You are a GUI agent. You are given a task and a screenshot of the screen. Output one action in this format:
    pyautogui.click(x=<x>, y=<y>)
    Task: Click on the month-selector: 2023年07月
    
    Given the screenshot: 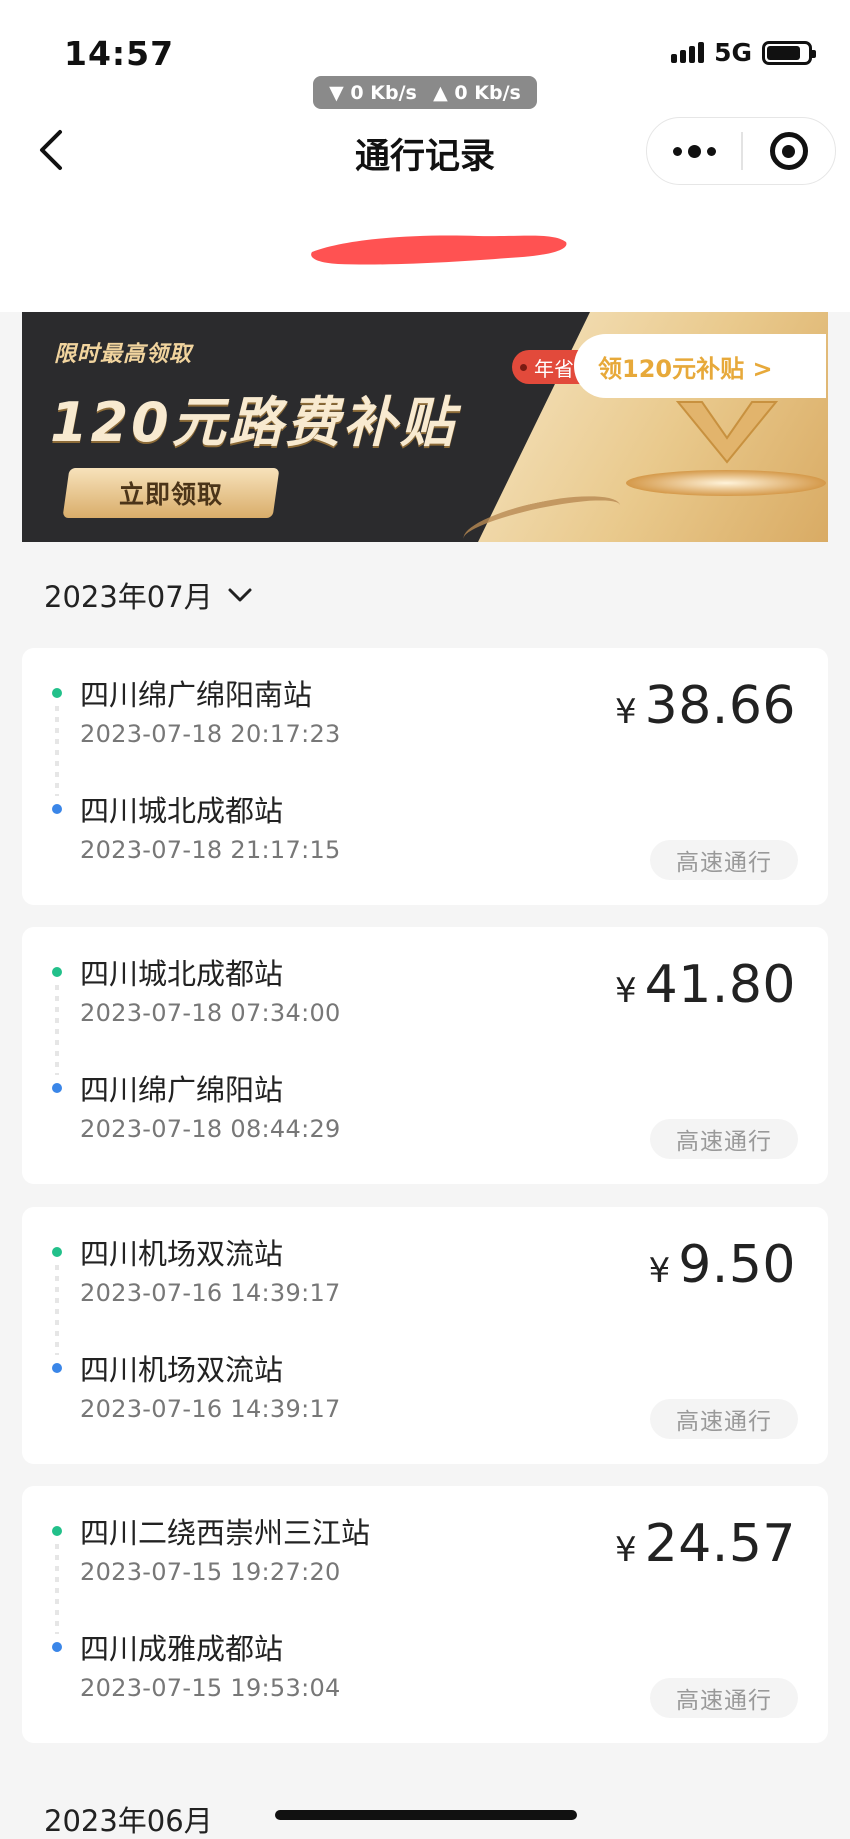 What is the action you would take?
    pyautogui.click(x=148, y=595)
    